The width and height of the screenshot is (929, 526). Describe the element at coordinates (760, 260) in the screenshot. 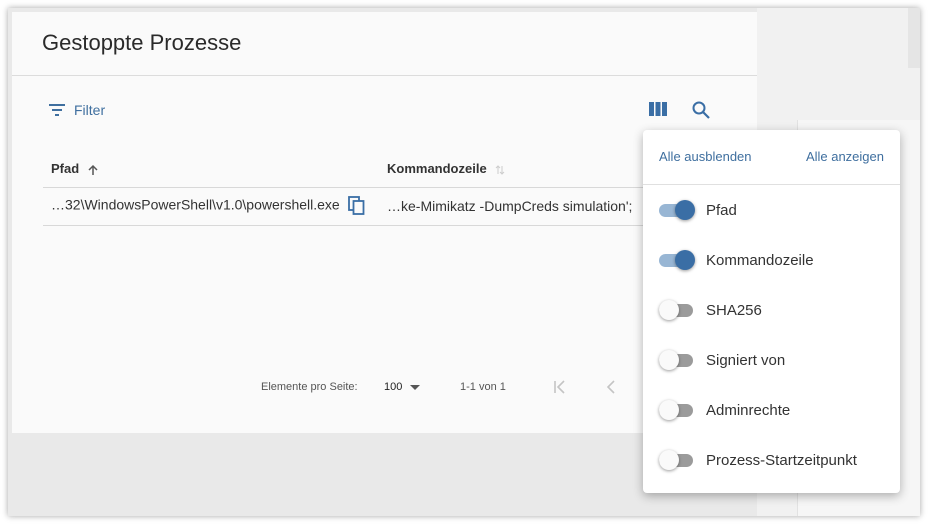

I see `column-toggle-label: Kommandozeile` at that location.